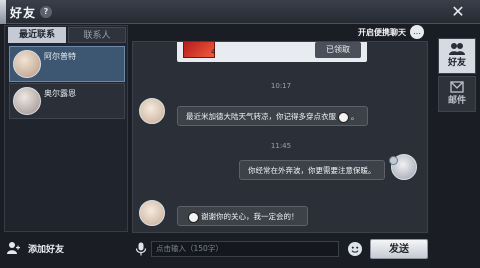  I want to click on title-decoration, so click(3, 12).